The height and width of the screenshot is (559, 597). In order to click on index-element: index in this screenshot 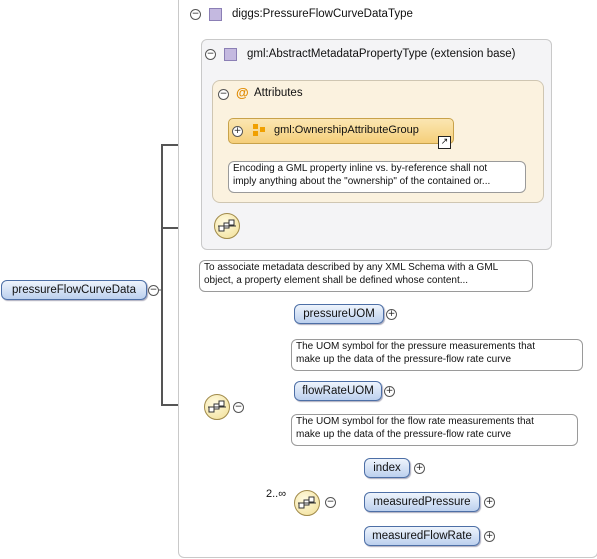, I will do `click(387, 468)`.